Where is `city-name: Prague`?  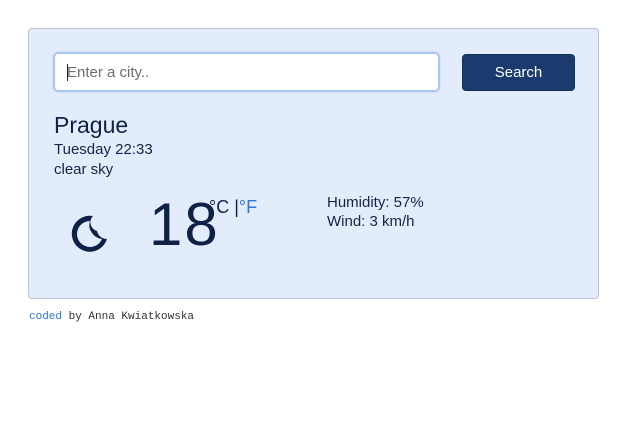
city-name: Prague is located at coordinates (91, 125).